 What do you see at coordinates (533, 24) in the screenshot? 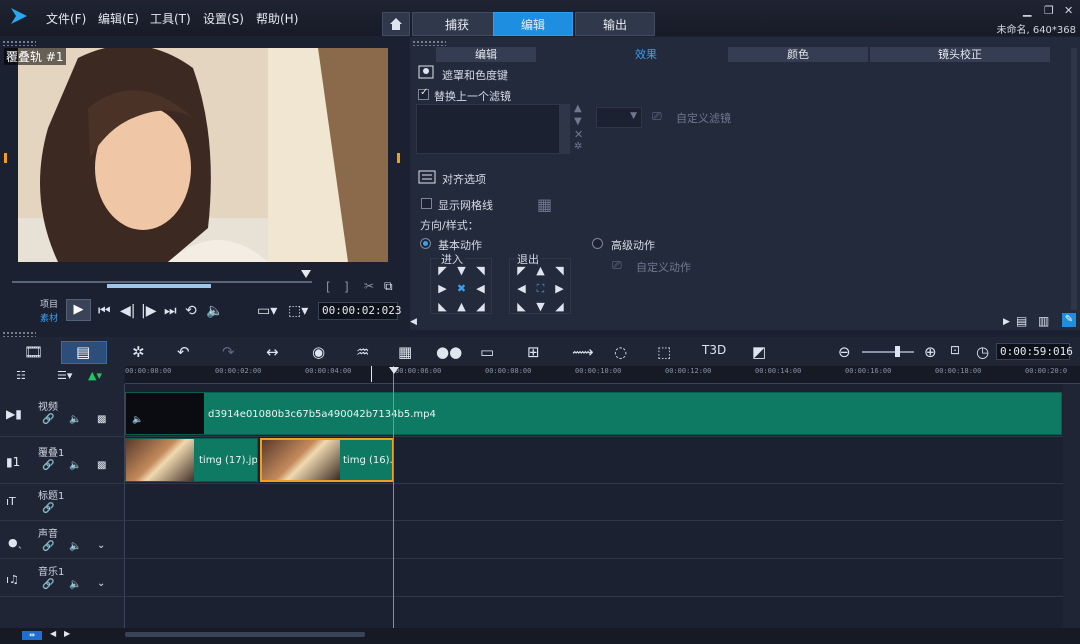
I see `tab-edit: 编辑` at bounding box center [533, 24].